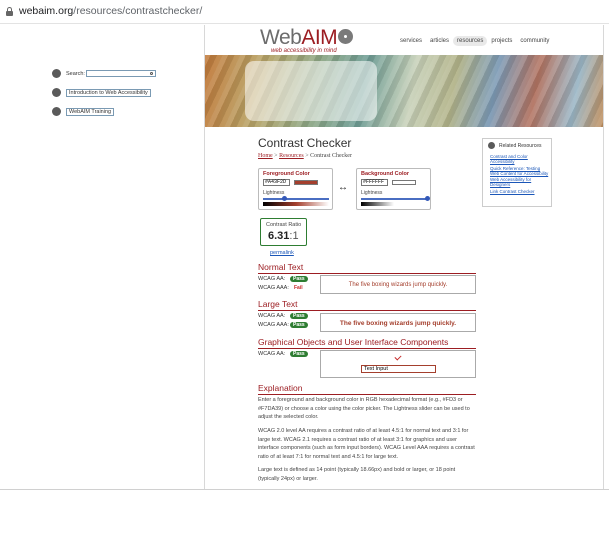  I want to click on normal-text-sample: The five boxing wizards jump quickly., so click(398, 284).